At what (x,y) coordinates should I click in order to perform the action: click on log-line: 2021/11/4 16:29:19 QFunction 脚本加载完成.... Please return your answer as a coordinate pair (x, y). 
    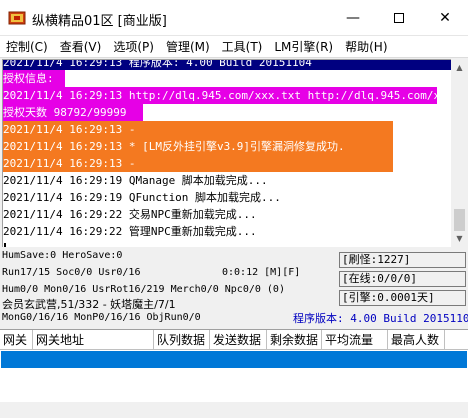
    Looking at the image, I should click on (142, 197).